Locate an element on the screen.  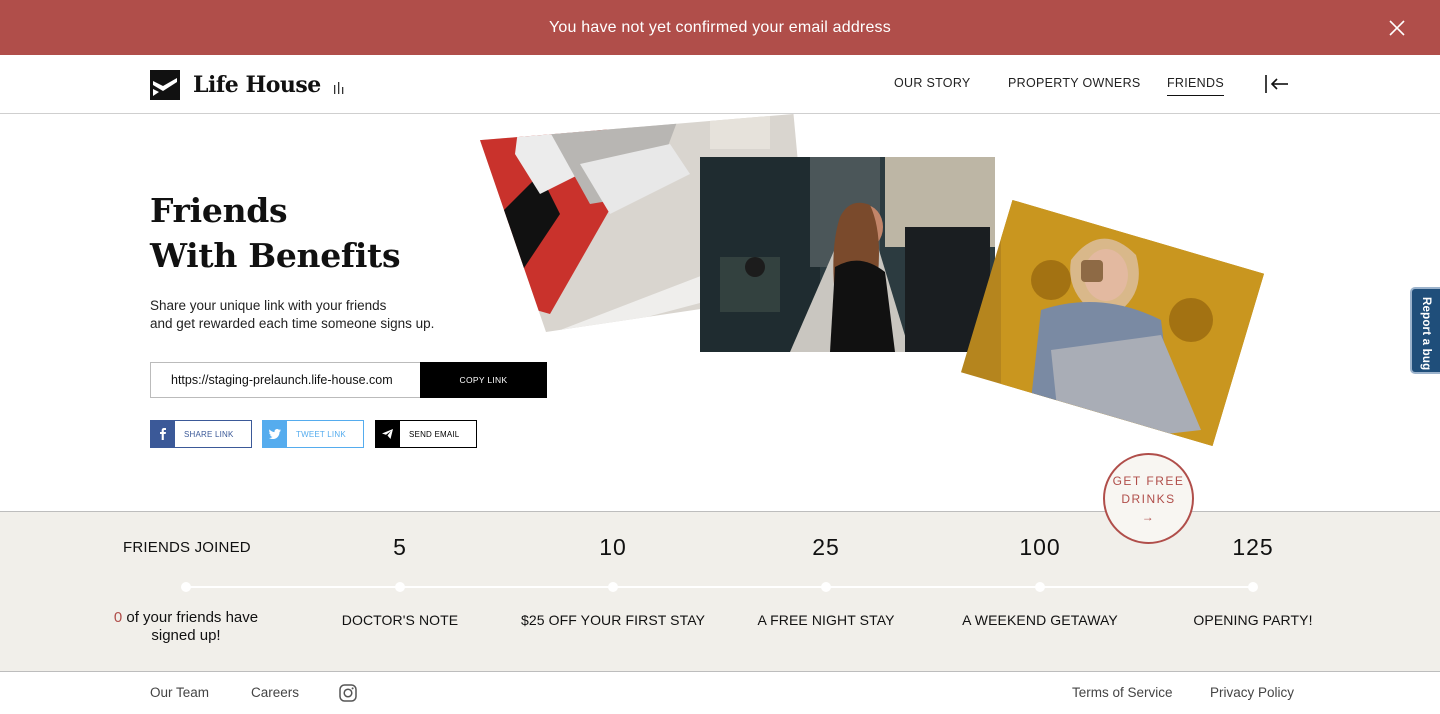
tier-count: 125 is located at coordinates (1253, 547).